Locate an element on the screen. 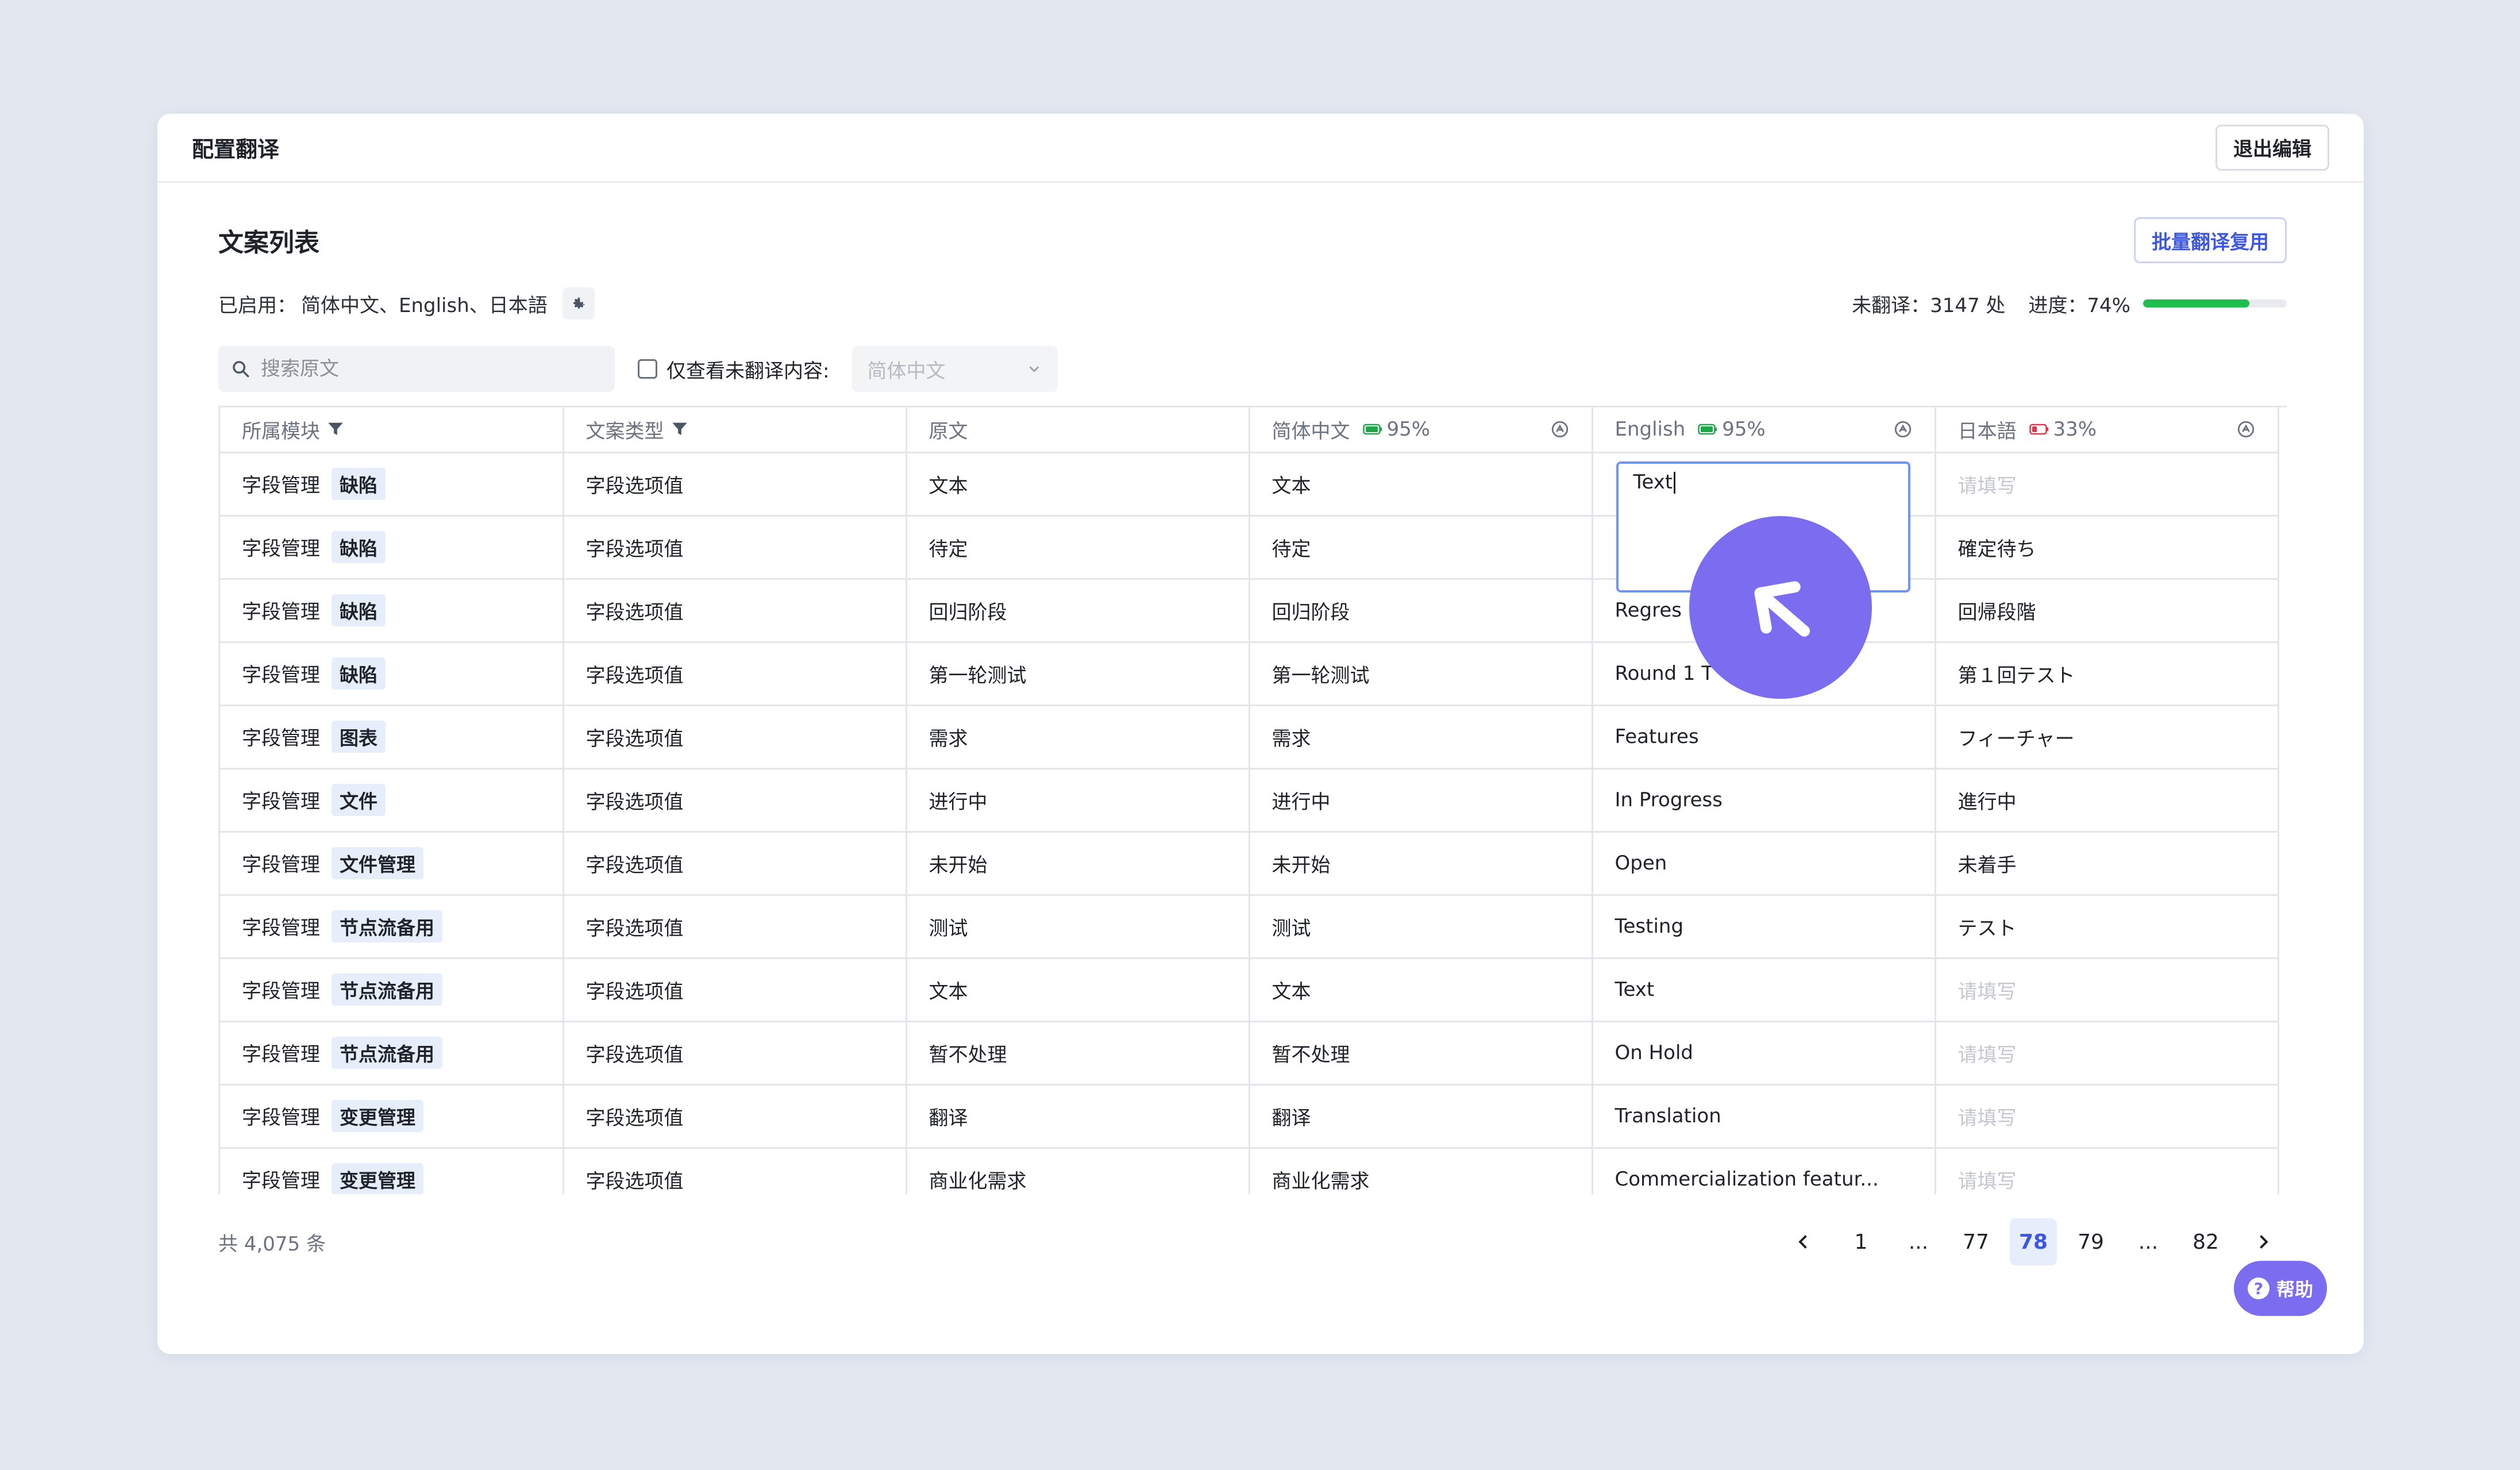 The height and width of the screenshot is (1470, 2520). en-cell: Testing is located at coordinates (1764, 927).